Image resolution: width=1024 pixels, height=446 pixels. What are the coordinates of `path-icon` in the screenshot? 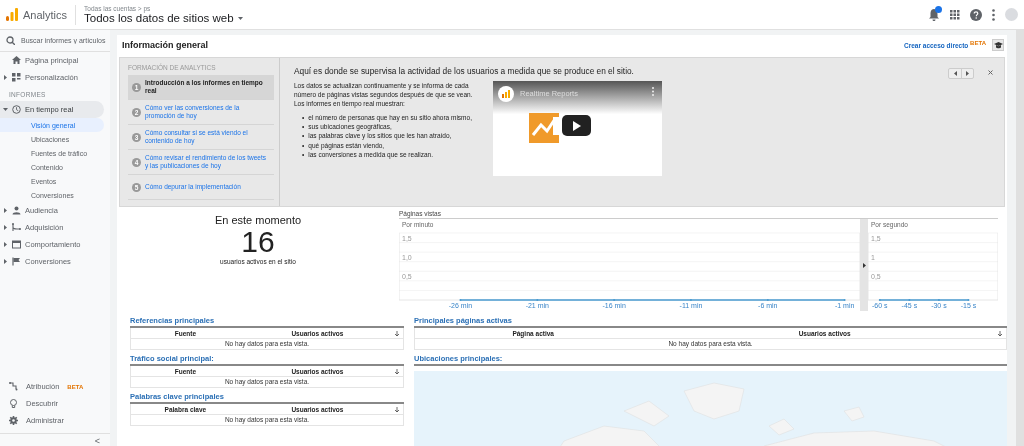 It's located at (13, 386).